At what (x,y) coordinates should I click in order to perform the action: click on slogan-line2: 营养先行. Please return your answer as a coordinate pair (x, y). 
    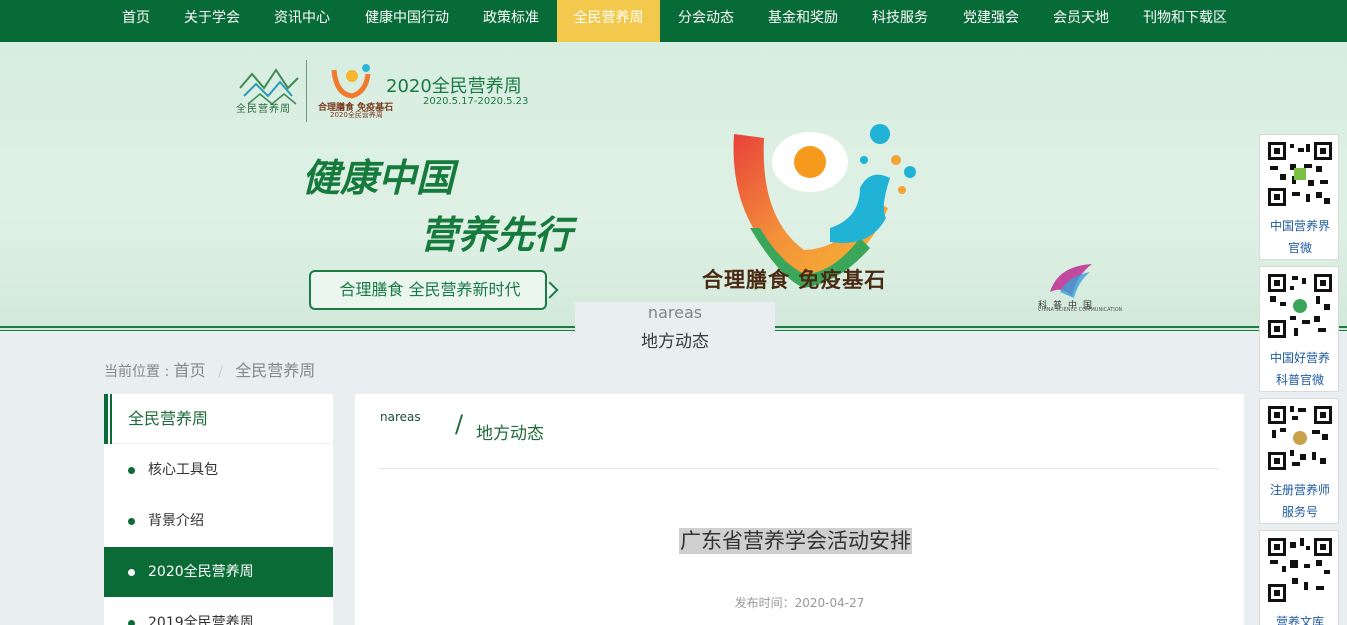
    Looking at the image, I should click on (496, 235).